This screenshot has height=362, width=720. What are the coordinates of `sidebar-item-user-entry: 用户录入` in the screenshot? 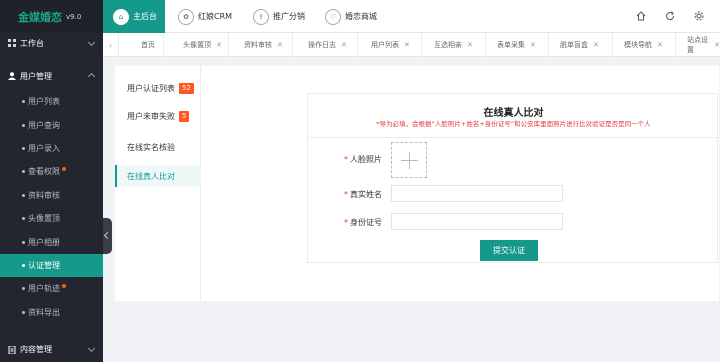 It's located at (51, 148).